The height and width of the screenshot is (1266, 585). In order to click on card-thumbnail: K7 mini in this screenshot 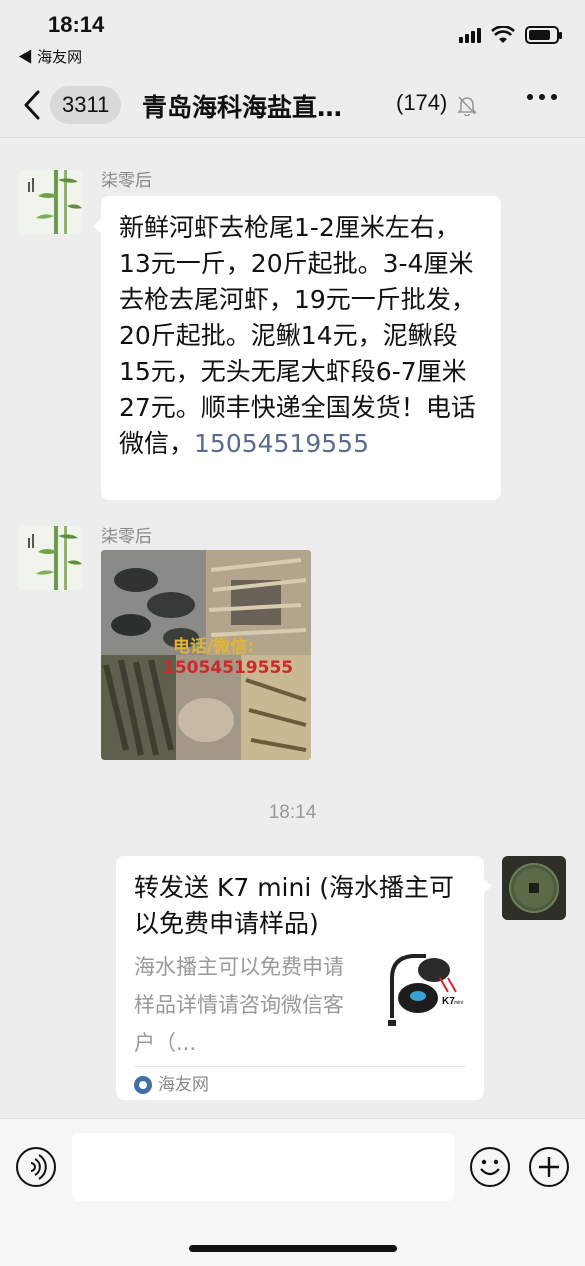, I will do `click(425, 991)`.